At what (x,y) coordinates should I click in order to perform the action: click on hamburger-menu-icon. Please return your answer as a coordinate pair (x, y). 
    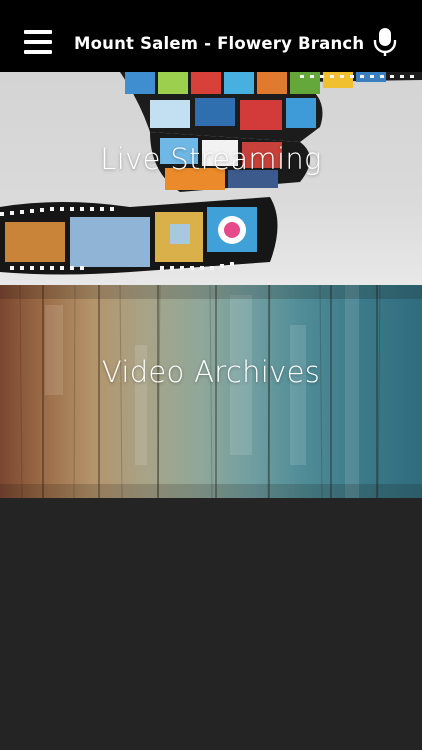
    Looking at the image, I should click on (38, 42).